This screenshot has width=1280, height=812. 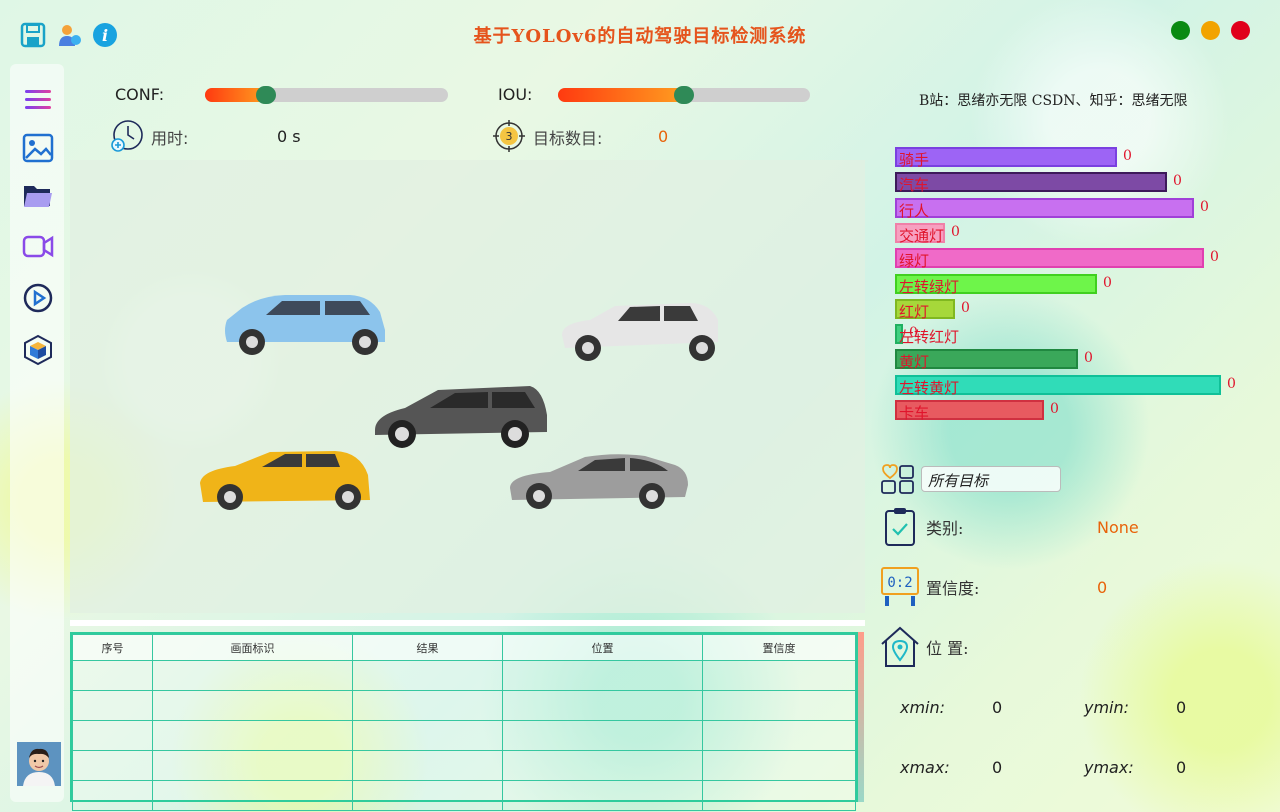 I want to click on ymin-label: ymin:, so click(x=1107, y=707).